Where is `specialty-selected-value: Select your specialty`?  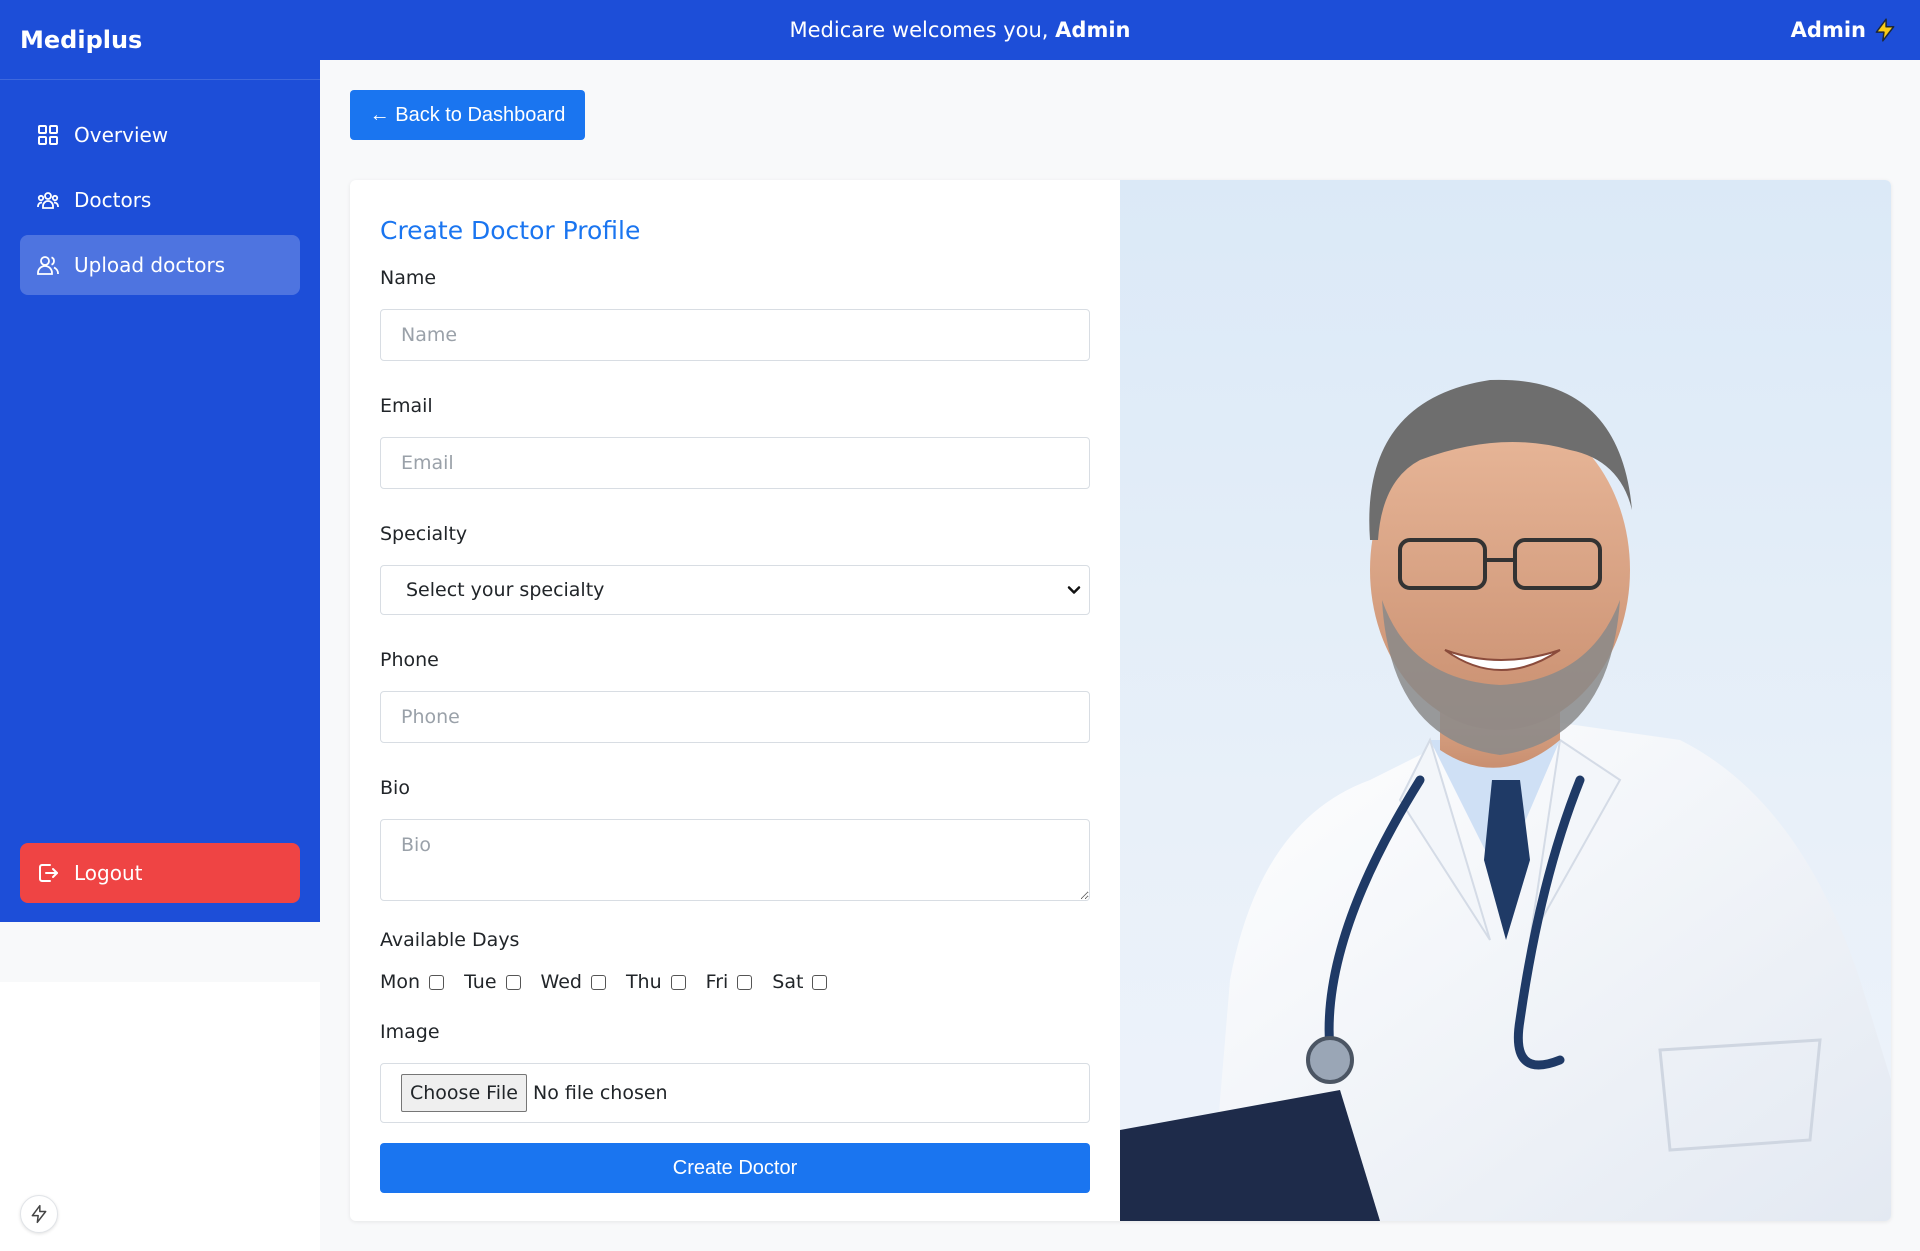 specialty-selected-value: Select your specialty is located at coordinates (735, 590).